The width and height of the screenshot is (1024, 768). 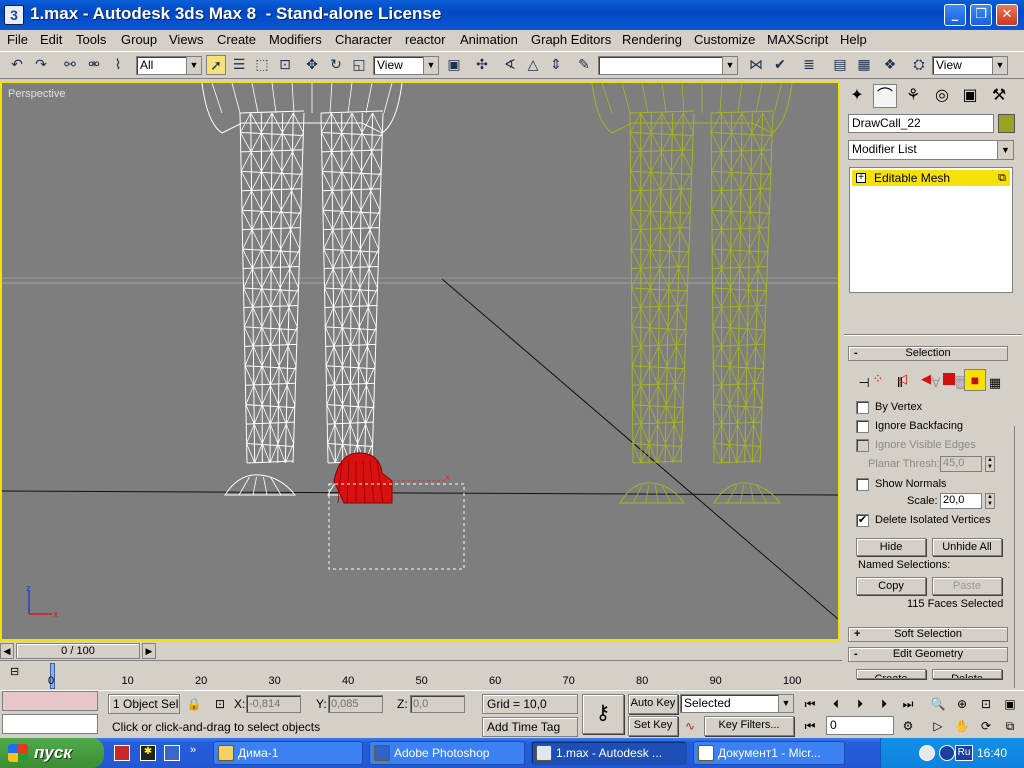 I want to click on selection-rollout-header: - Selection, so click(x=928, y=353).